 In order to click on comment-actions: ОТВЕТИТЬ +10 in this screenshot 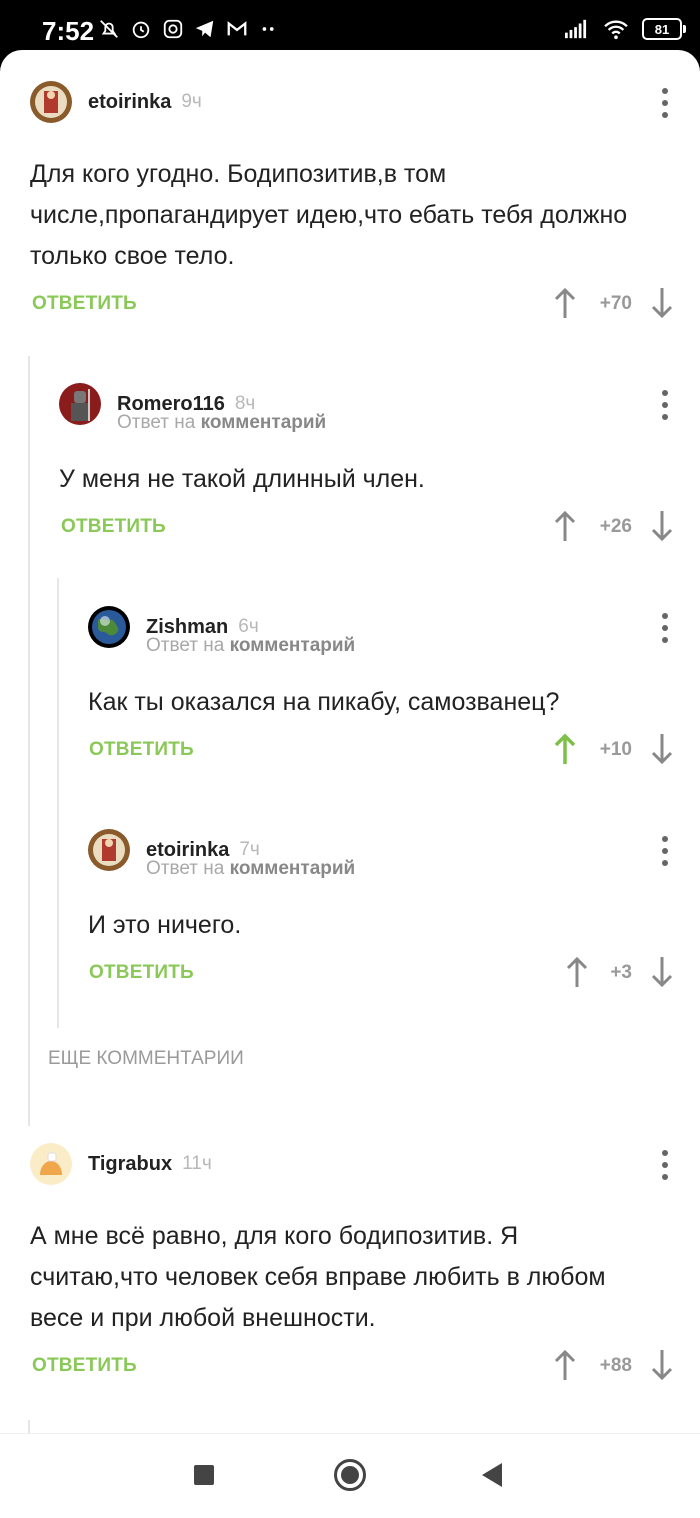, I will do `click(350, 750)`.